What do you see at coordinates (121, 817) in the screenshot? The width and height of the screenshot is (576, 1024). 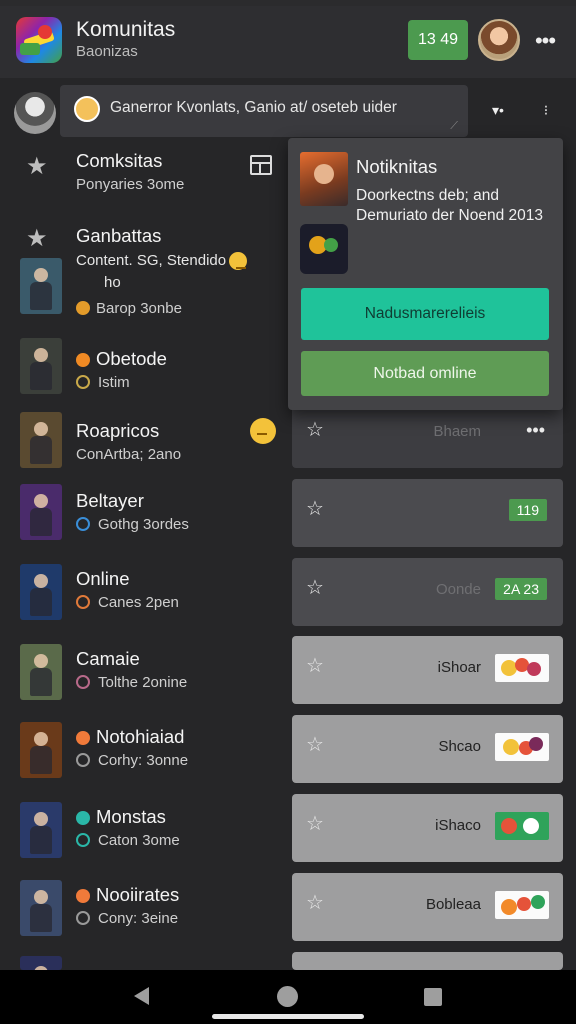 I see `list-item-title: Monstas` at bounding box center [121, 817].